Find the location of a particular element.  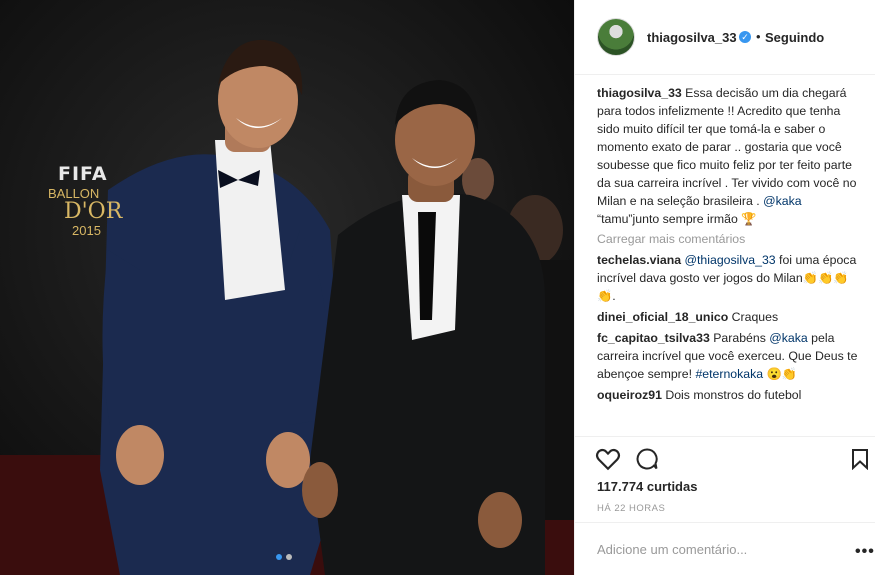

comment-item: oqueiroz91 Dois monstros do futebol is located at coordinates (730, 395).